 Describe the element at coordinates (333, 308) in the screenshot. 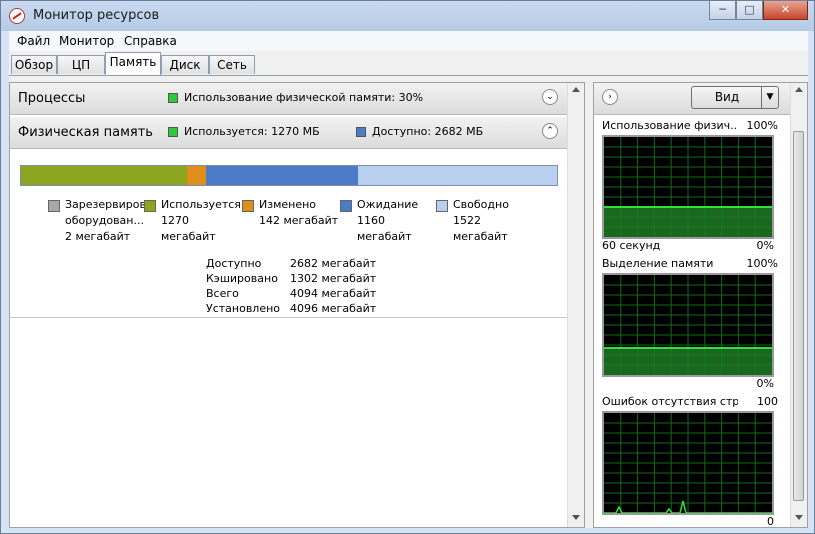

I see `stat-value: 4096 мегабайт` at that location.